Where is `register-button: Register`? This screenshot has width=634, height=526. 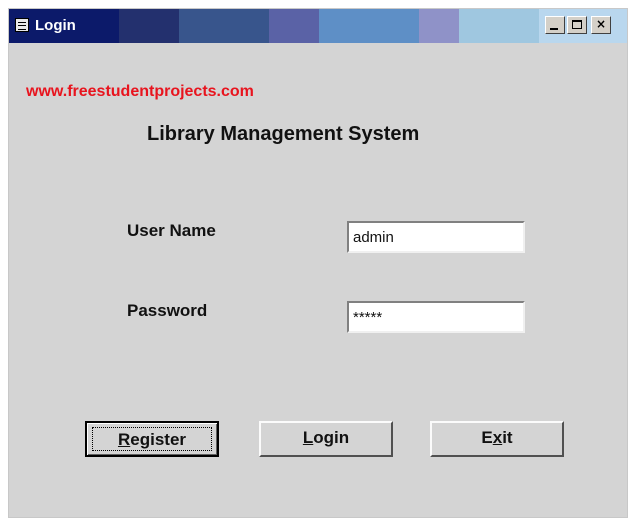 register-button: Register is located at coordinates (152, 439).